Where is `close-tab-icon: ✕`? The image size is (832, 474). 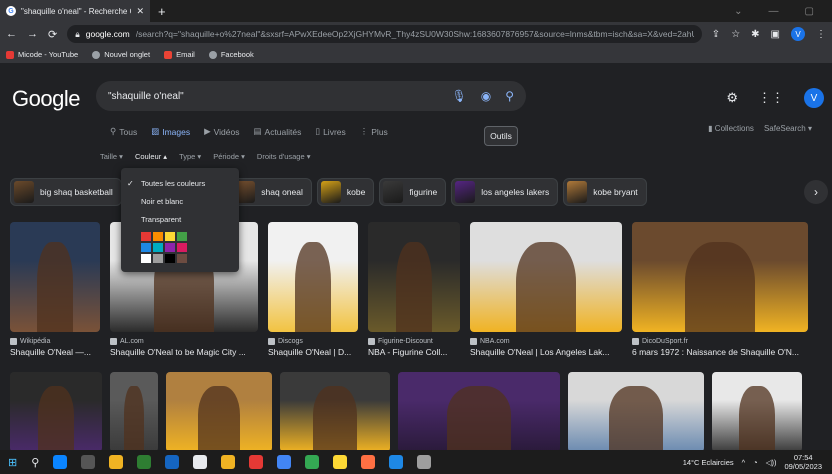
close-tab-icon: ✕ is located at coordinates (140, 11).